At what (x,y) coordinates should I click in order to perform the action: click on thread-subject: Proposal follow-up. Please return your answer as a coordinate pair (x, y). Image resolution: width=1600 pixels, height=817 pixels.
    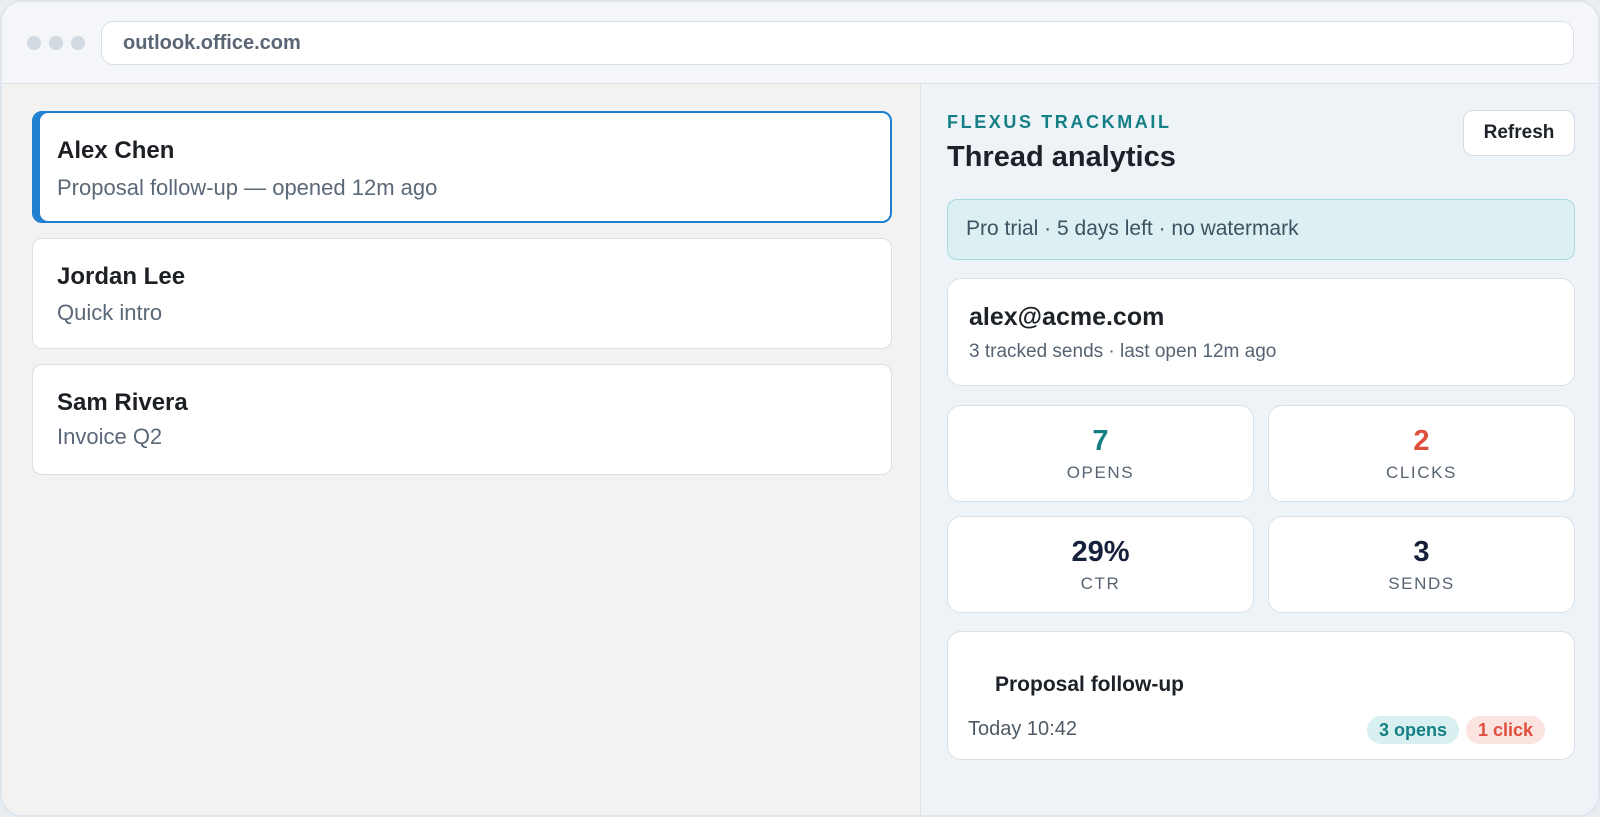
    Looking at the image, I should click on (1089, 684).